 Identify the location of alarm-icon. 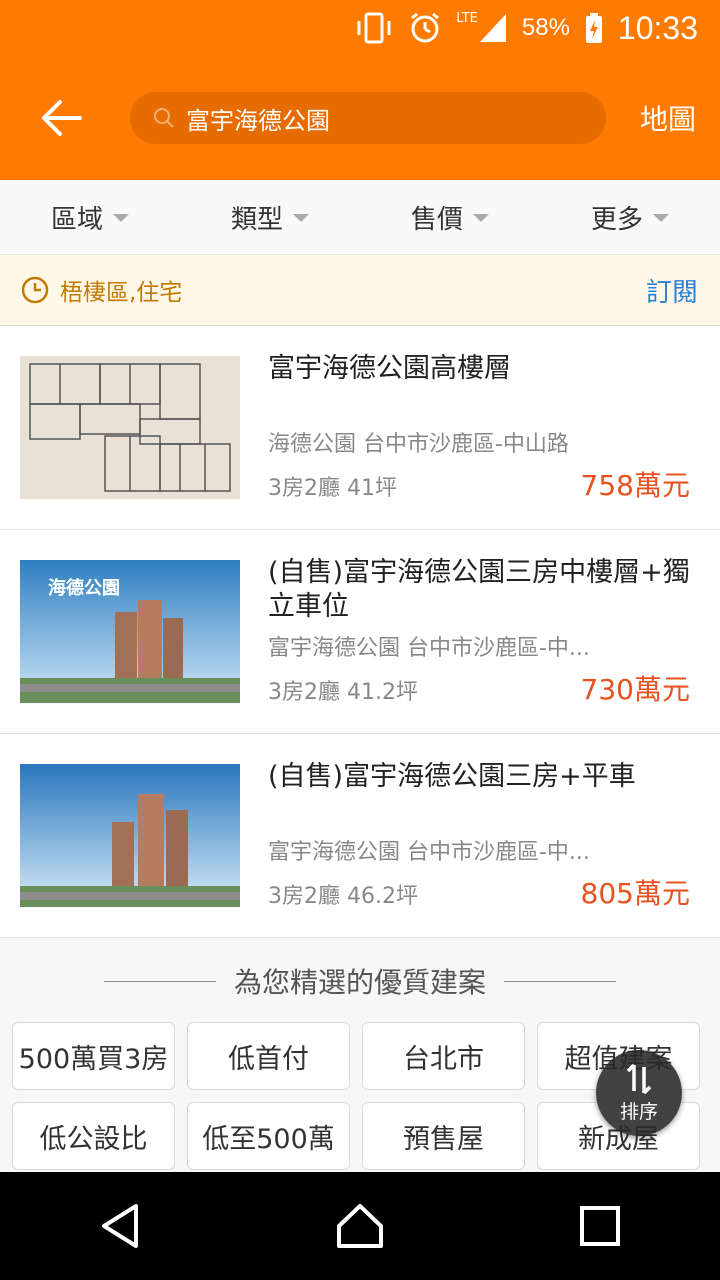
(425, 27).